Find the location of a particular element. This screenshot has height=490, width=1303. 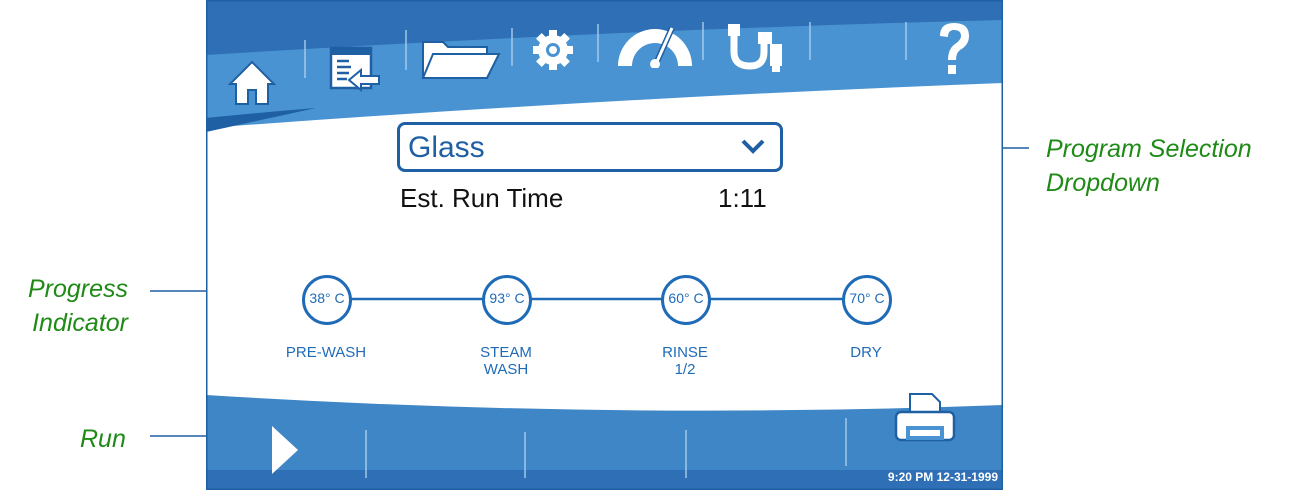

stage-label: PRE-WASH is located at coordinates (326, 352).